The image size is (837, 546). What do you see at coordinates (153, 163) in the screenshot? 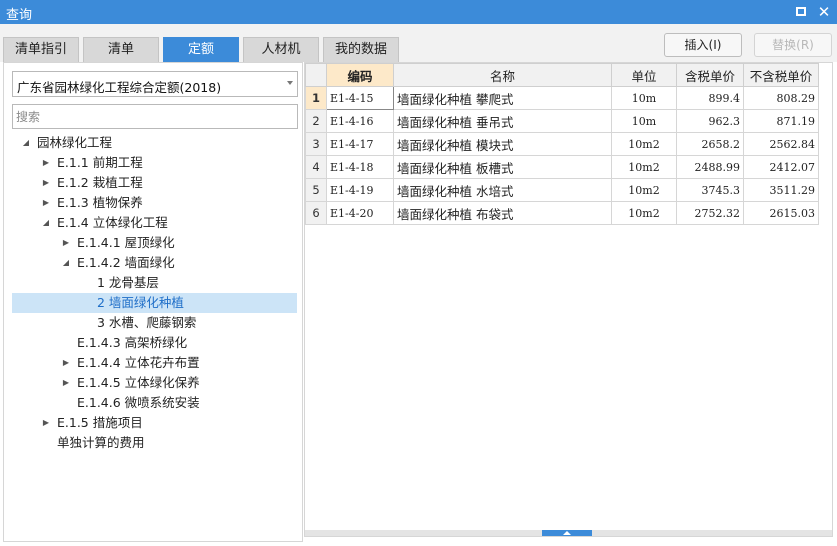
I see `tree-node: ▶ E.1.1 前期工程` at bounding box center [153, 163].